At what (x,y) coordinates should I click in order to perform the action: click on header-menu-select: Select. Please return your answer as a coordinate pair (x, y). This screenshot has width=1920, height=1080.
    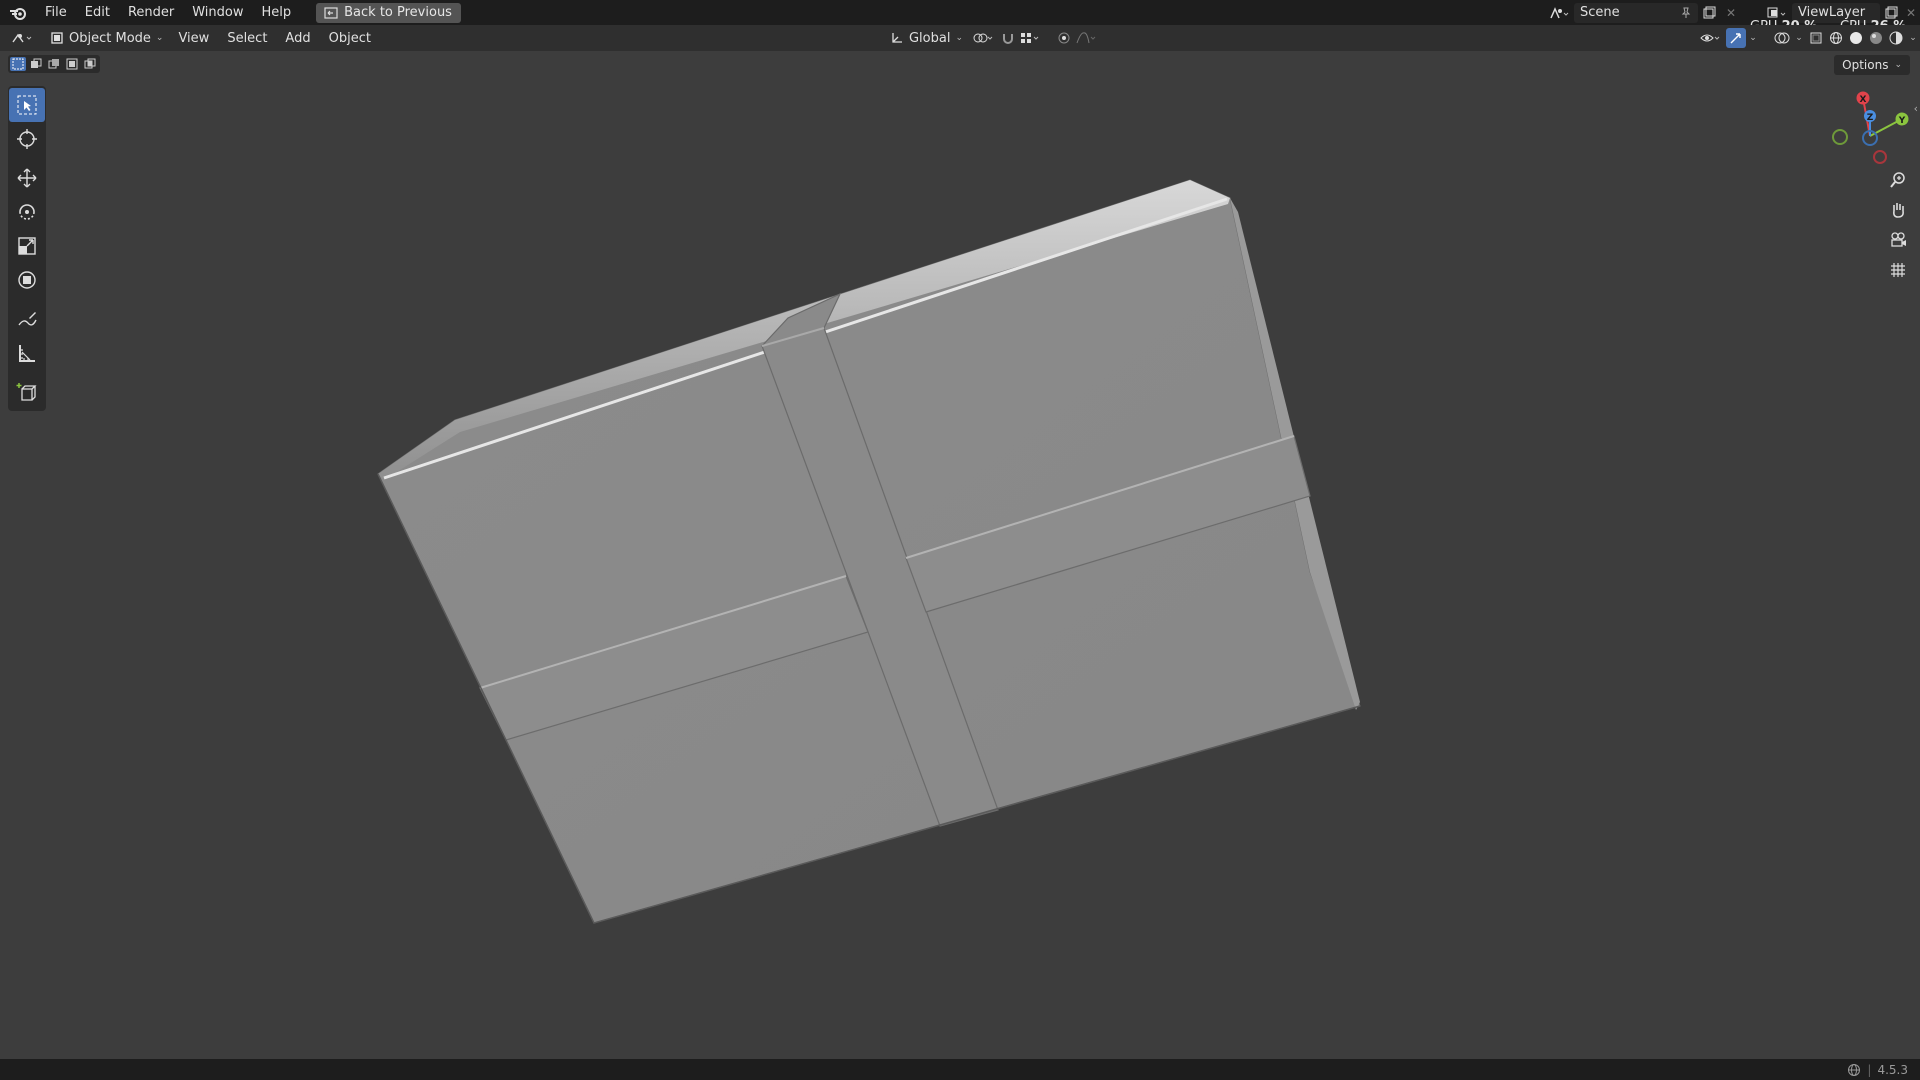
    Looking at the image, I should click on (247, 38).